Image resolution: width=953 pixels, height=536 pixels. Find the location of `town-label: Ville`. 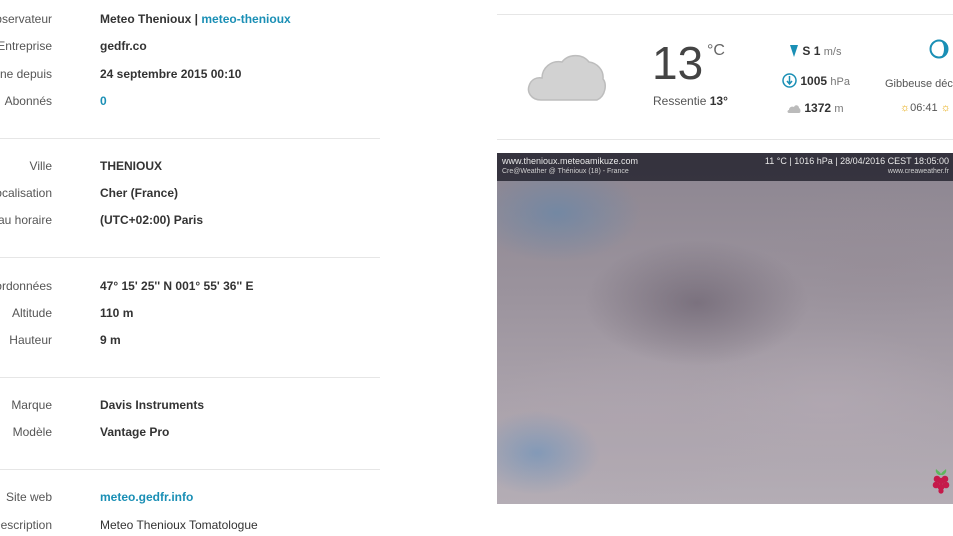

town-label: Ville is located at coordinates (40, 166).